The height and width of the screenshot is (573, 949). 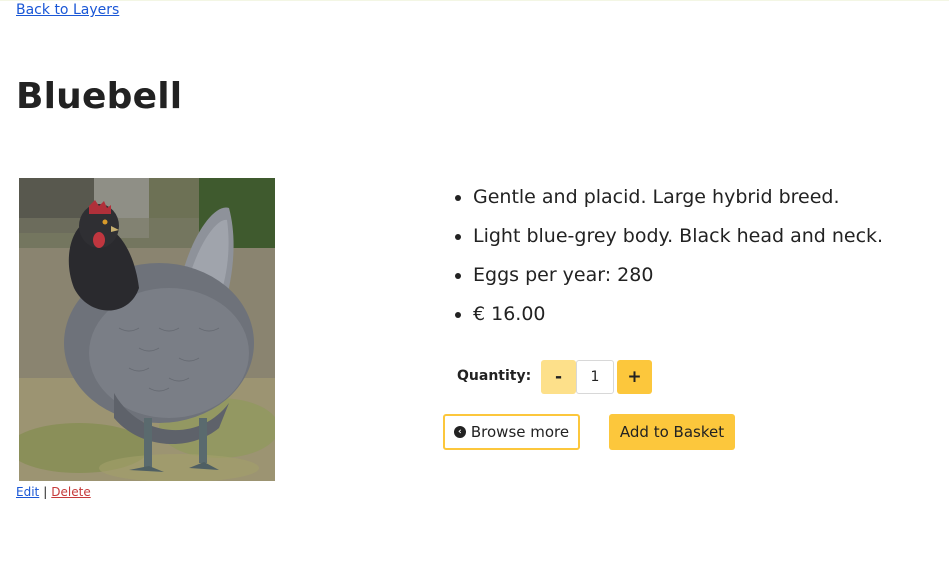 I want to click on chevron-left-circle-icon: ‹, so click(x=459, y=432).